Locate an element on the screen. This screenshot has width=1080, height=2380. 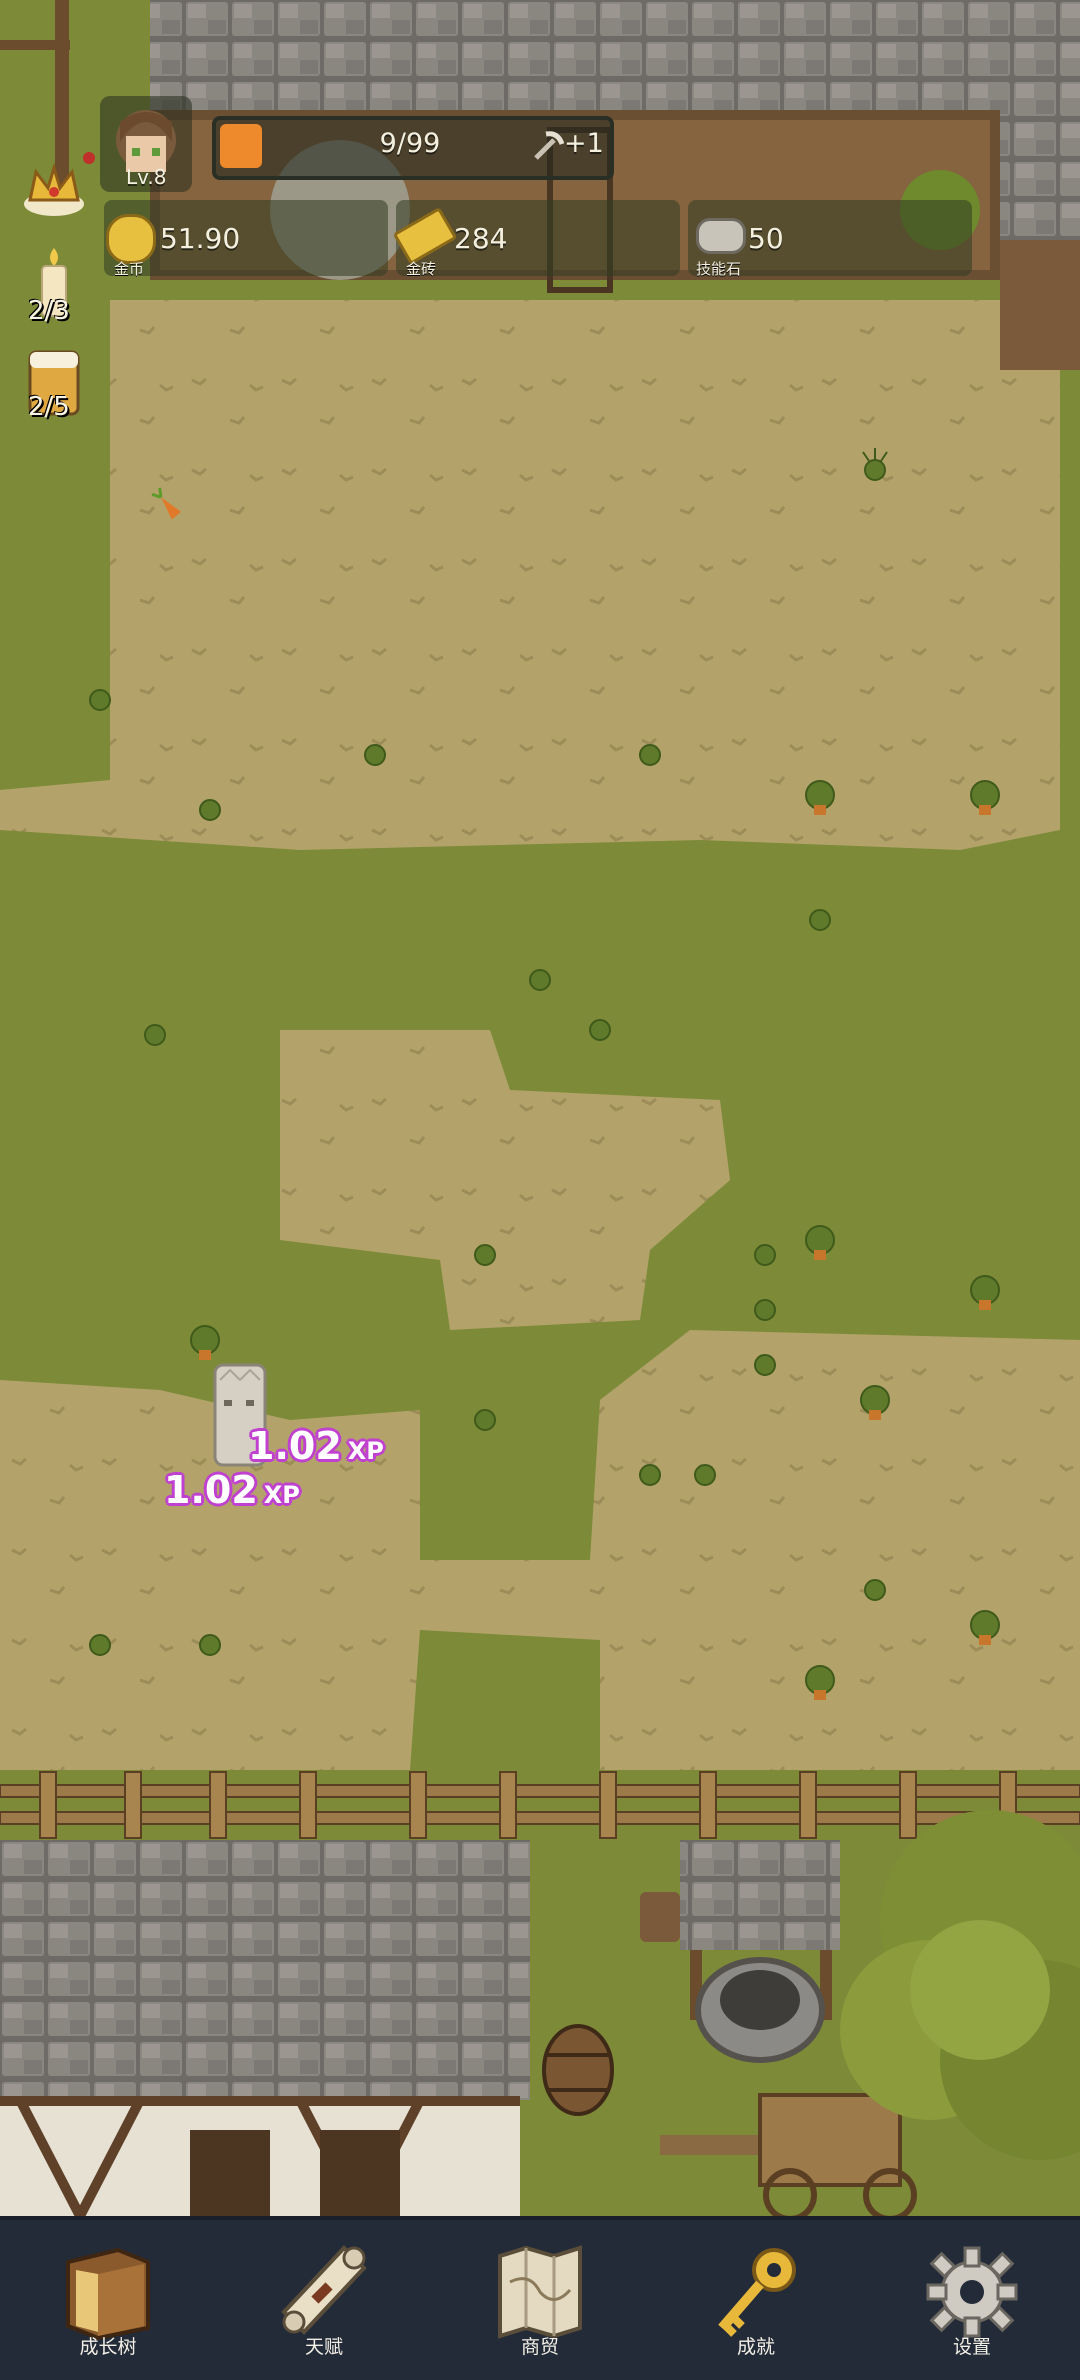
brick-resource: 284 金砖 is located at coordinates (536, 239).